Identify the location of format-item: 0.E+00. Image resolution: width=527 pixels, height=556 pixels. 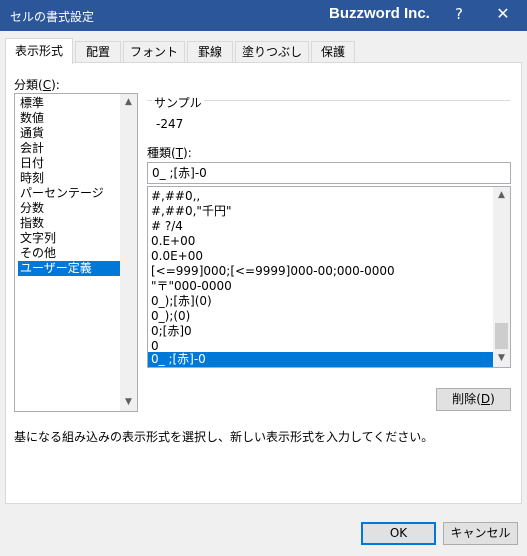
(320, 241).